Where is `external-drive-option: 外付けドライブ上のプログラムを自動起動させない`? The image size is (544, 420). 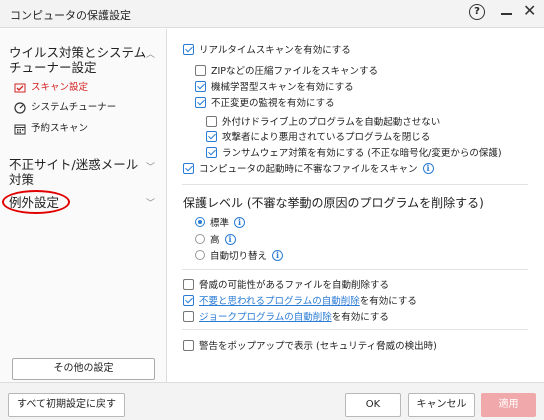
external-drive-option: 外付けドライブ上のプログラムを自動起動させない is located at coordinates (323, 121).